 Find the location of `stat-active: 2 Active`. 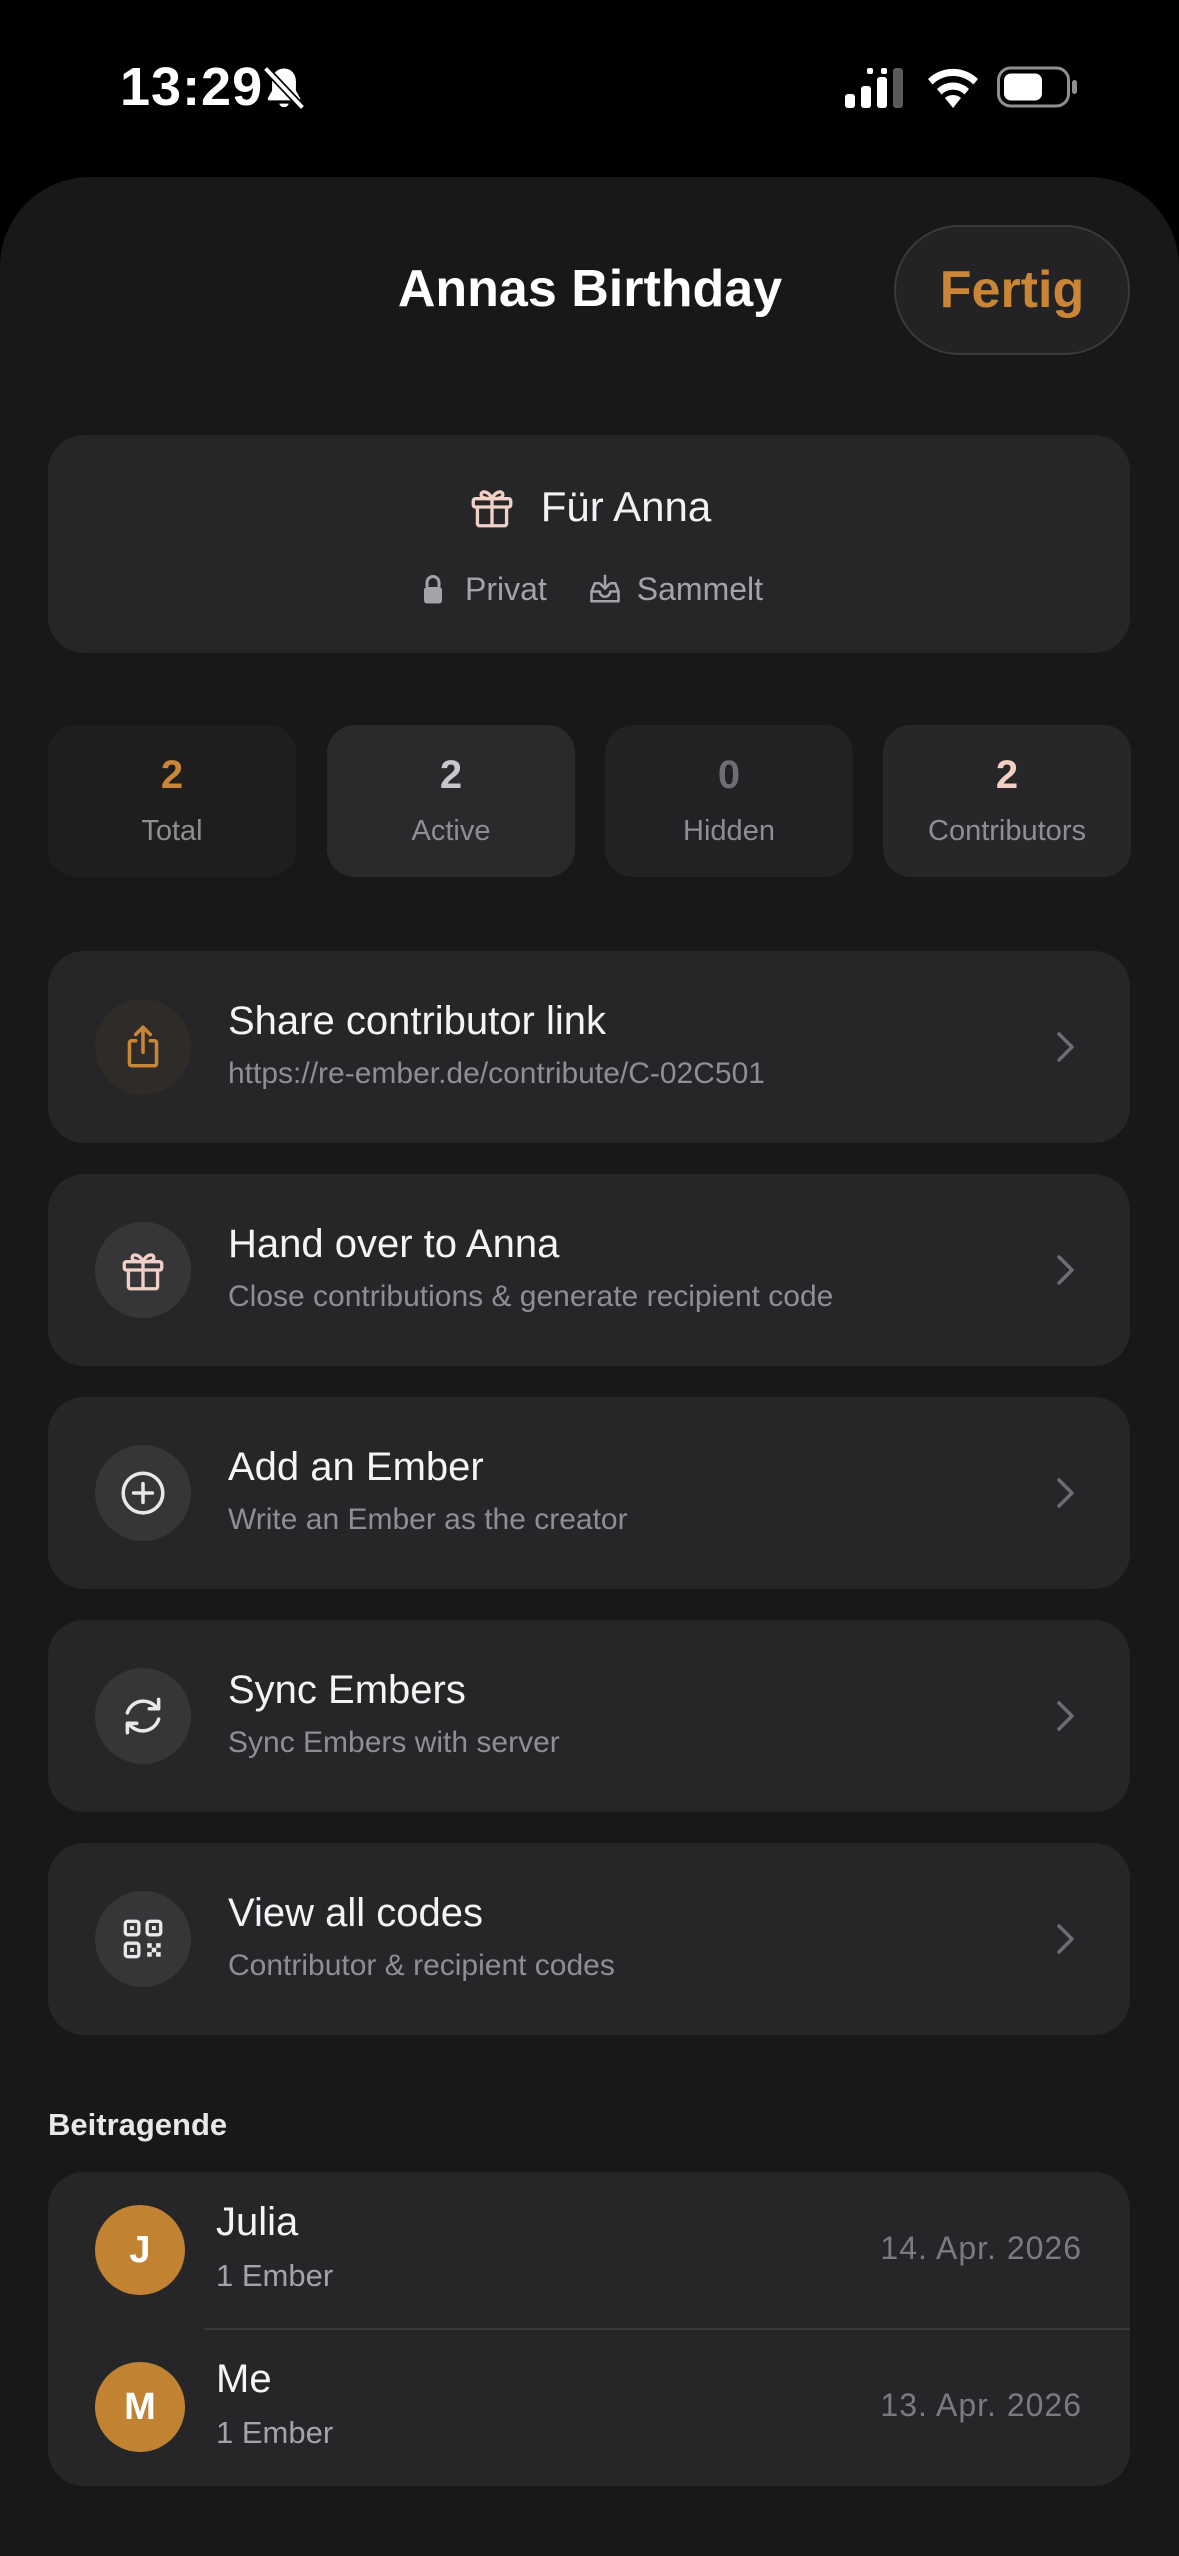

stat-active: 2 Active is located at coordinates (451, 801).